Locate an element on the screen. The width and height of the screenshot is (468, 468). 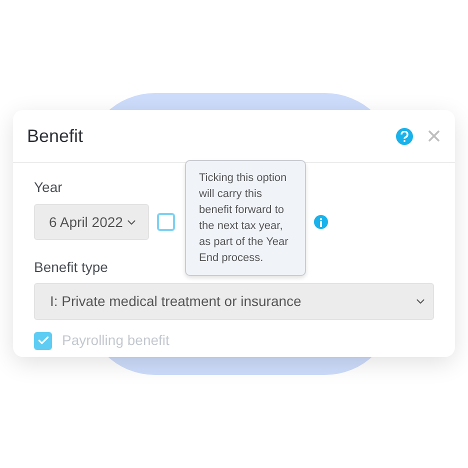
dialog-title: Benefit is located at coordinates (55, 136).